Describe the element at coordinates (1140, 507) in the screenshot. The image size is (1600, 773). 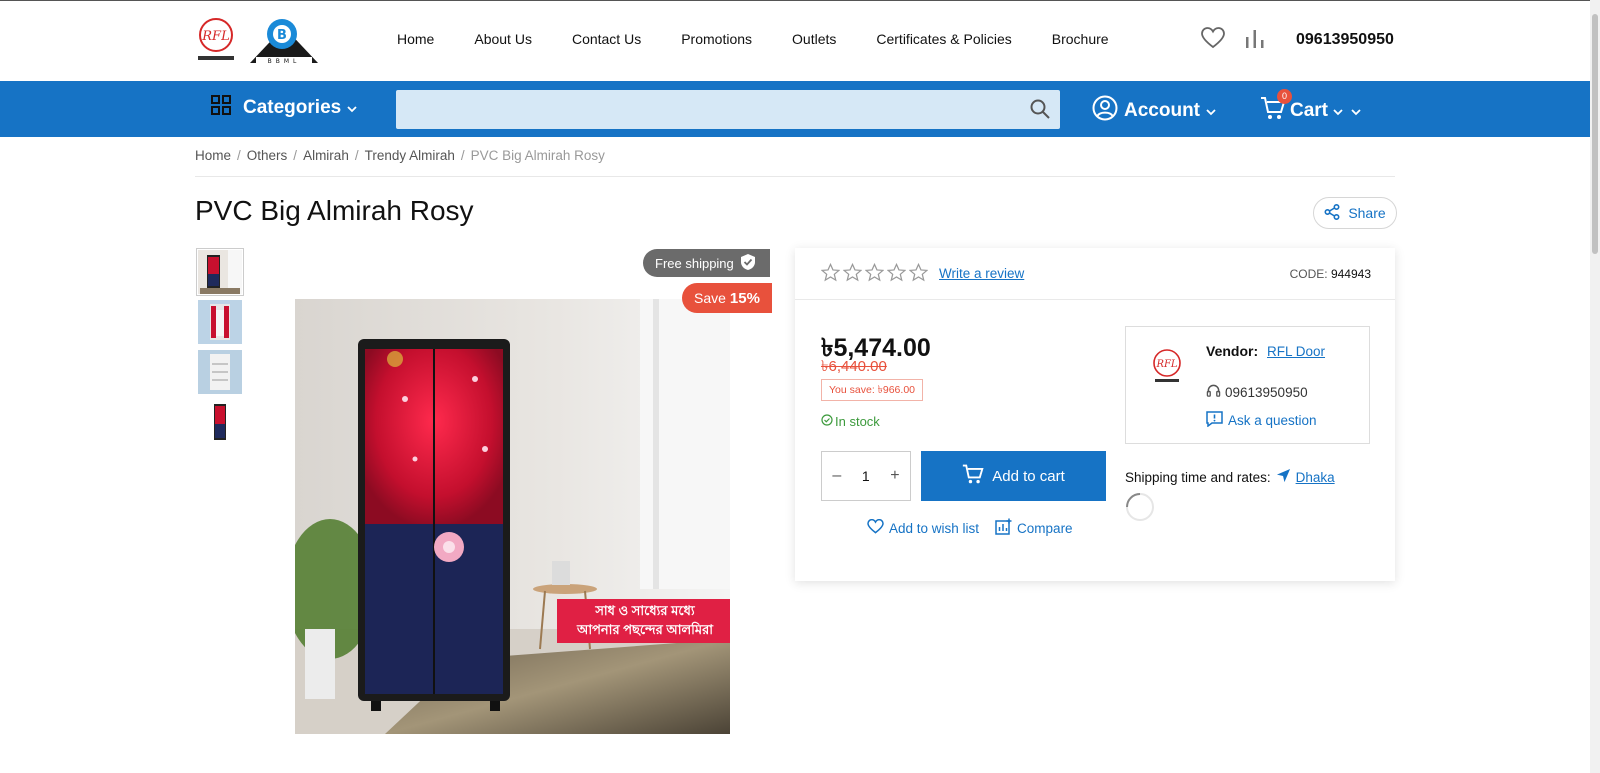
I see `loading-spinner-icon` at that location.